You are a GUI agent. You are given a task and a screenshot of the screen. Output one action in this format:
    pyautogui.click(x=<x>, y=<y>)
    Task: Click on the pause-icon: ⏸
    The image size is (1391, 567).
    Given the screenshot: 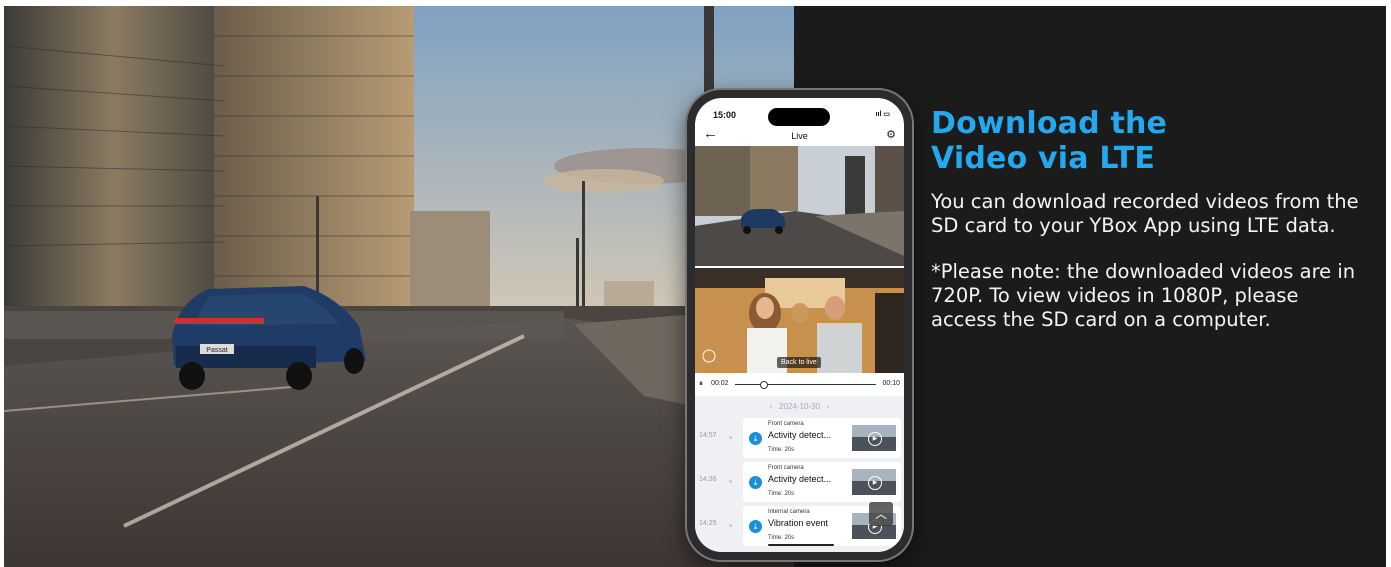 What is the action you would take?
    pyautogui.click(x=701, y=384)
    